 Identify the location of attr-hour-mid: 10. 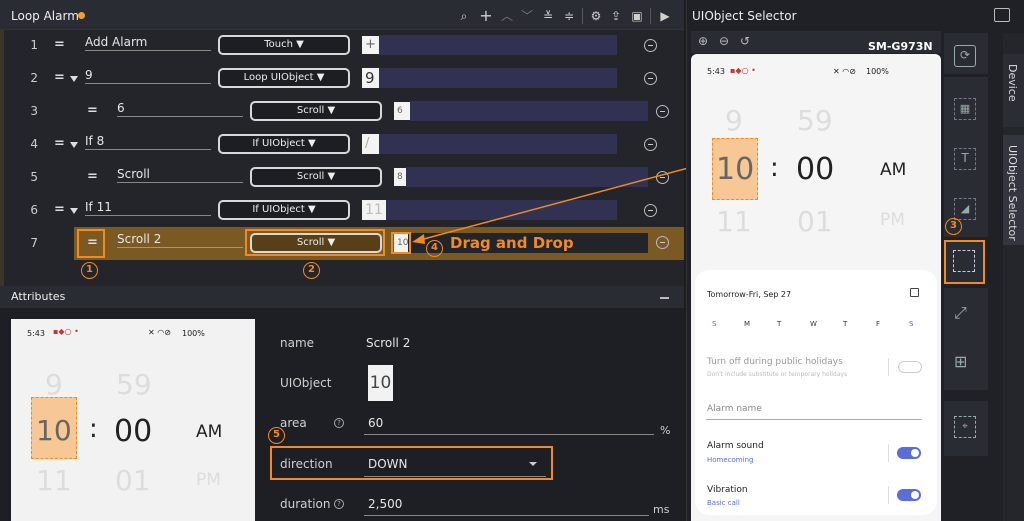
(54, 430).